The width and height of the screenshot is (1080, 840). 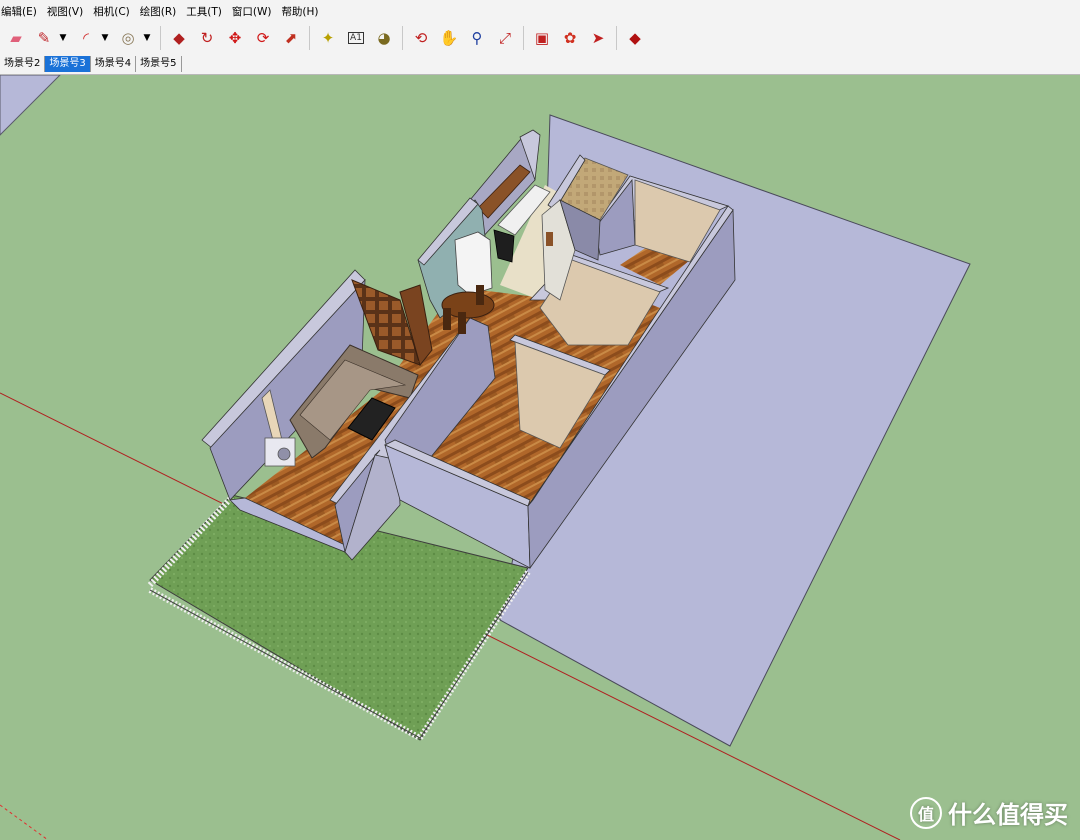 I want to click on scale-icon: ⬈, so click(x=291, y=38).